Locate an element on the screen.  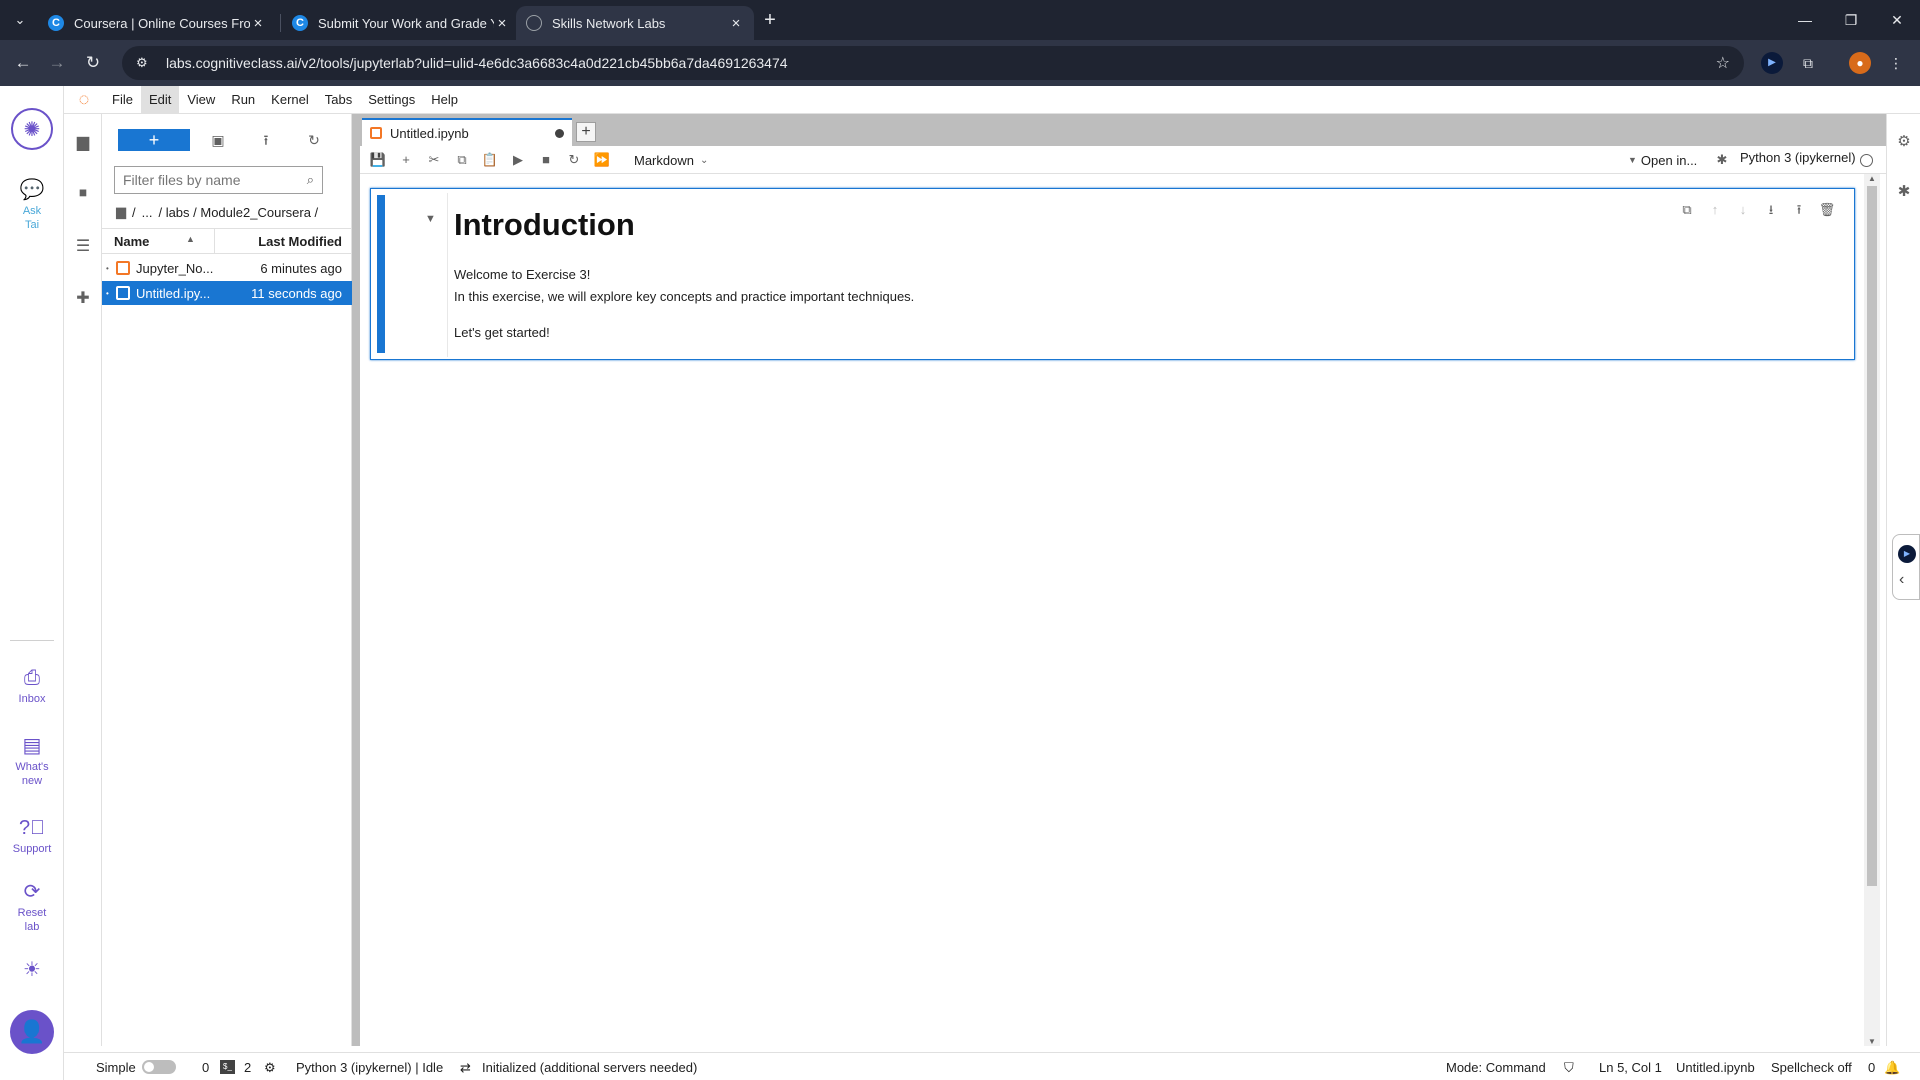
run-all-icon: ⏩ is located at coordinates (602, 160).